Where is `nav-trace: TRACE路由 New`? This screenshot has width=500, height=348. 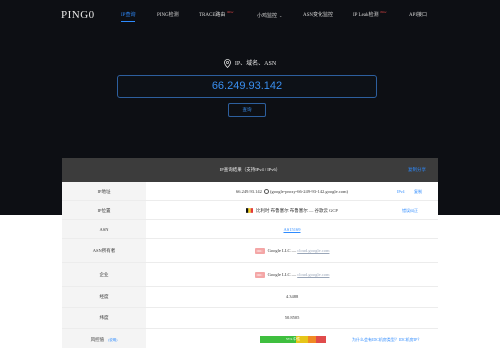 nav-trace: TRACE路由 New is located at coordinates (216, 14).